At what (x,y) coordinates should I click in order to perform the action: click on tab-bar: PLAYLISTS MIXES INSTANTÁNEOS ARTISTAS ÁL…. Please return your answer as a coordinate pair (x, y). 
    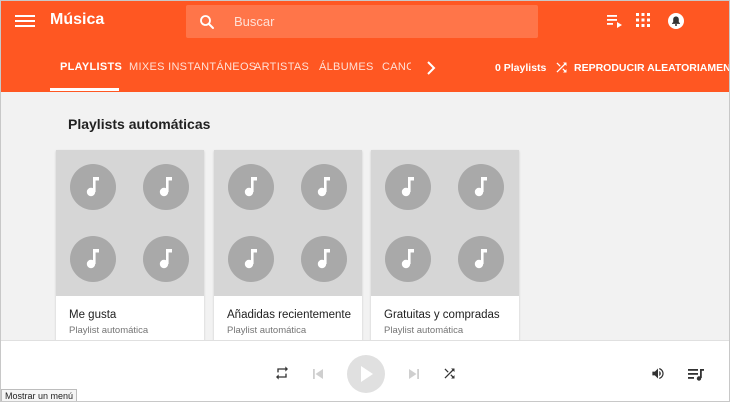
    Looking at the image, I should click on (365, 67).